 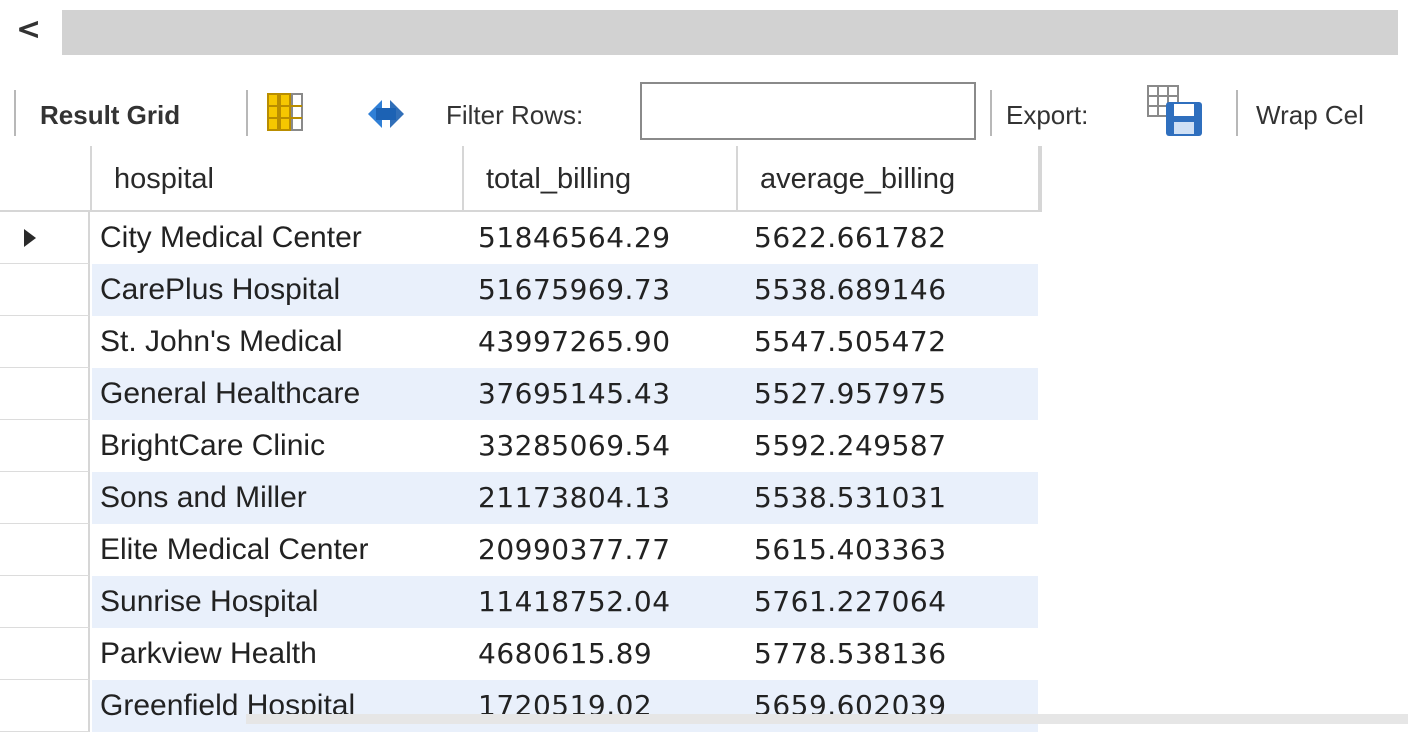 What do you see at coordinates (36, 30) in the screenshot?
I see `scroll-left-icon: <` at bounding box center [36, 30].